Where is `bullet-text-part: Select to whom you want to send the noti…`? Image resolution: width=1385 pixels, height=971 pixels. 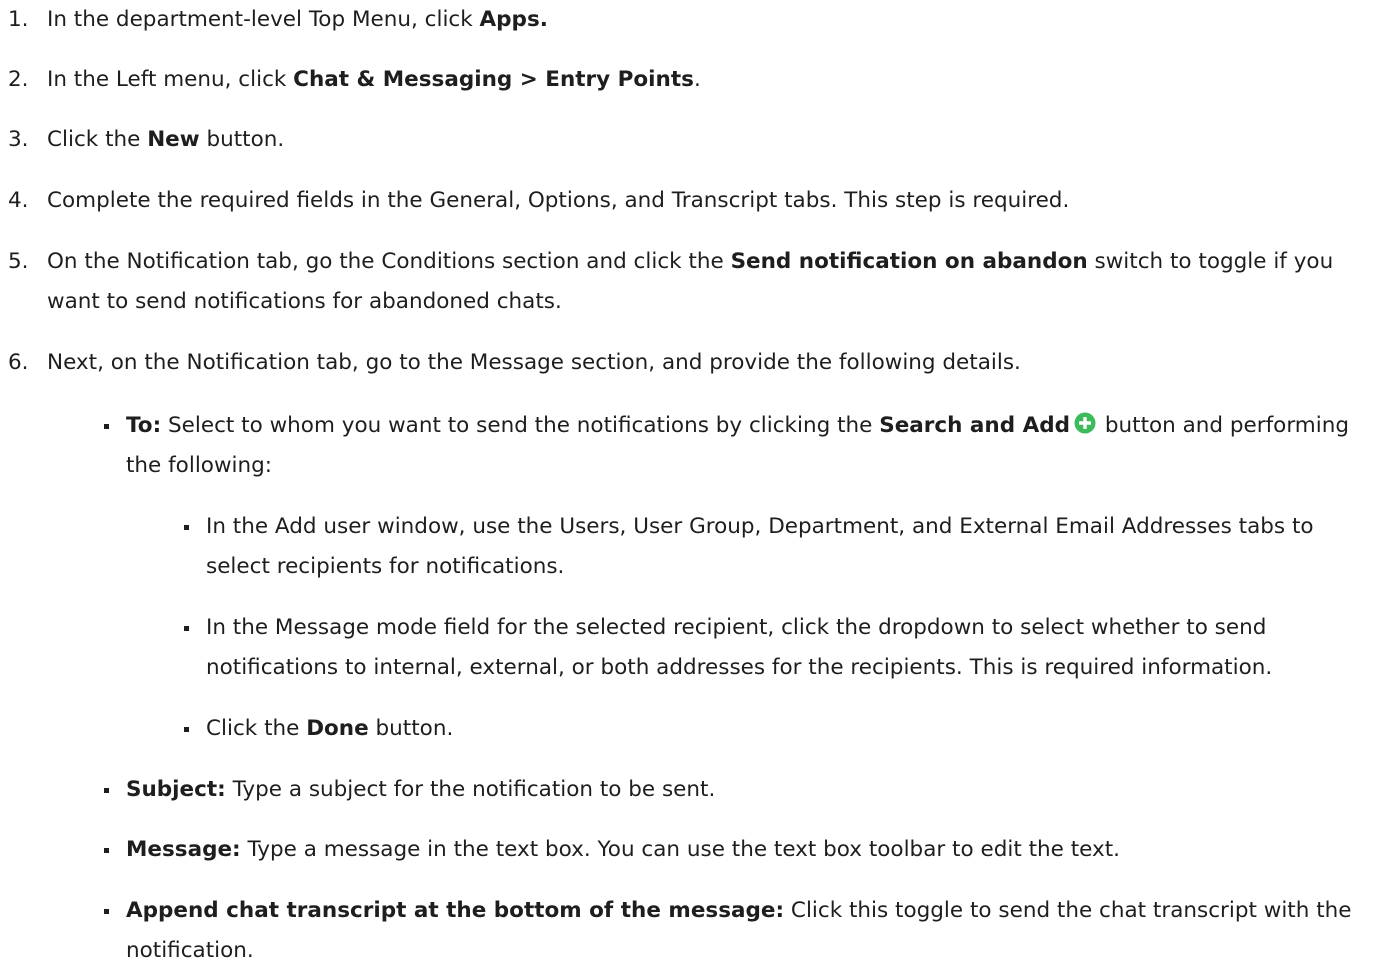 bullet-text-part: Select to whom you want to send the noti… is located at coordinates (520, 425).